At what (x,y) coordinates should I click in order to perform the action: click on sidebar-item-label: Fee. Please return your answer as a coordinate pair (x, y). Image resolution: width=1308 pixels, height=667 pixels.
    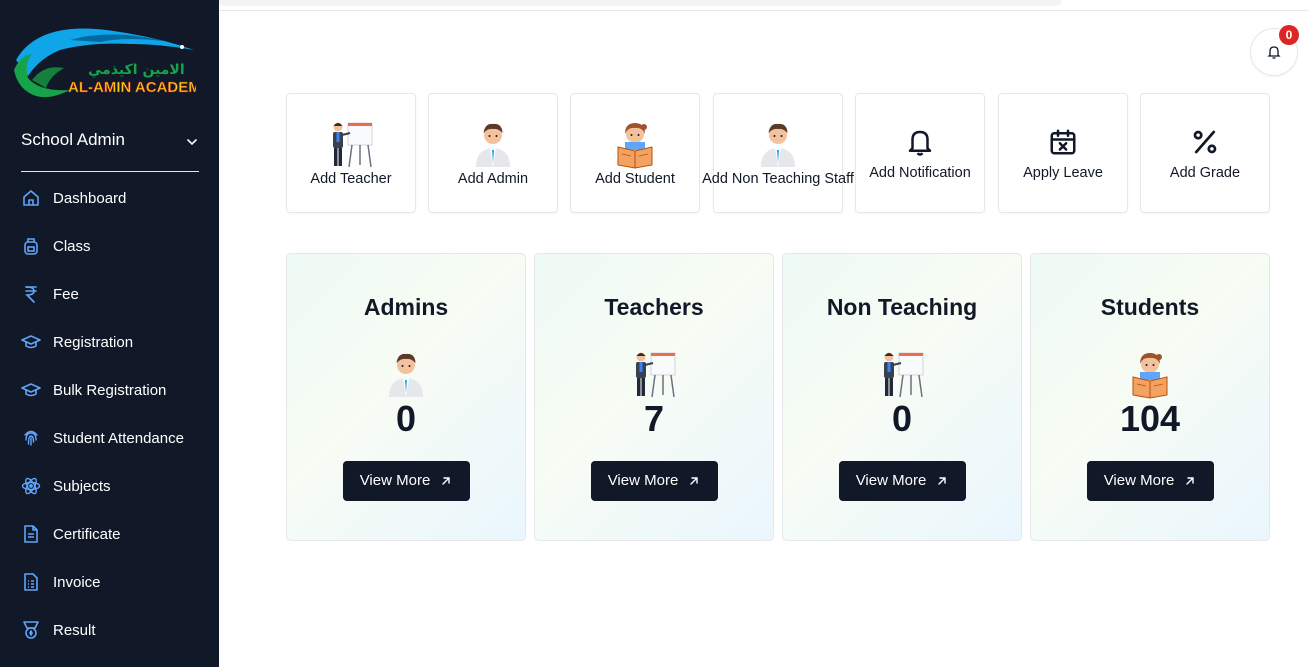
    Looking at the image, I should click on (66, 294).